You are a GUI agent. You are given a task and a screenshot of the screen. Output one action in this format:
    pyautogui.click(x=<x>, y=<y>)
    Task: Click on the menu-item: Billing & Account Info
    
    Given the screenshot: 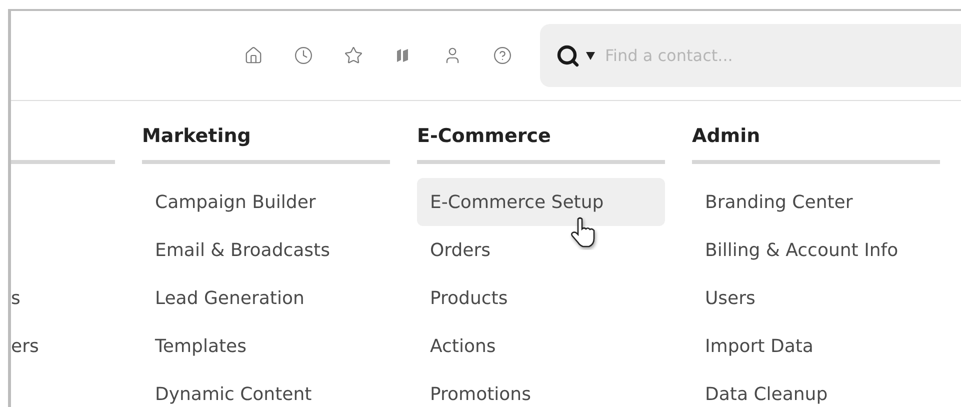 What is the action you would take?
    pyautogui.click(x=816, y=250)
    